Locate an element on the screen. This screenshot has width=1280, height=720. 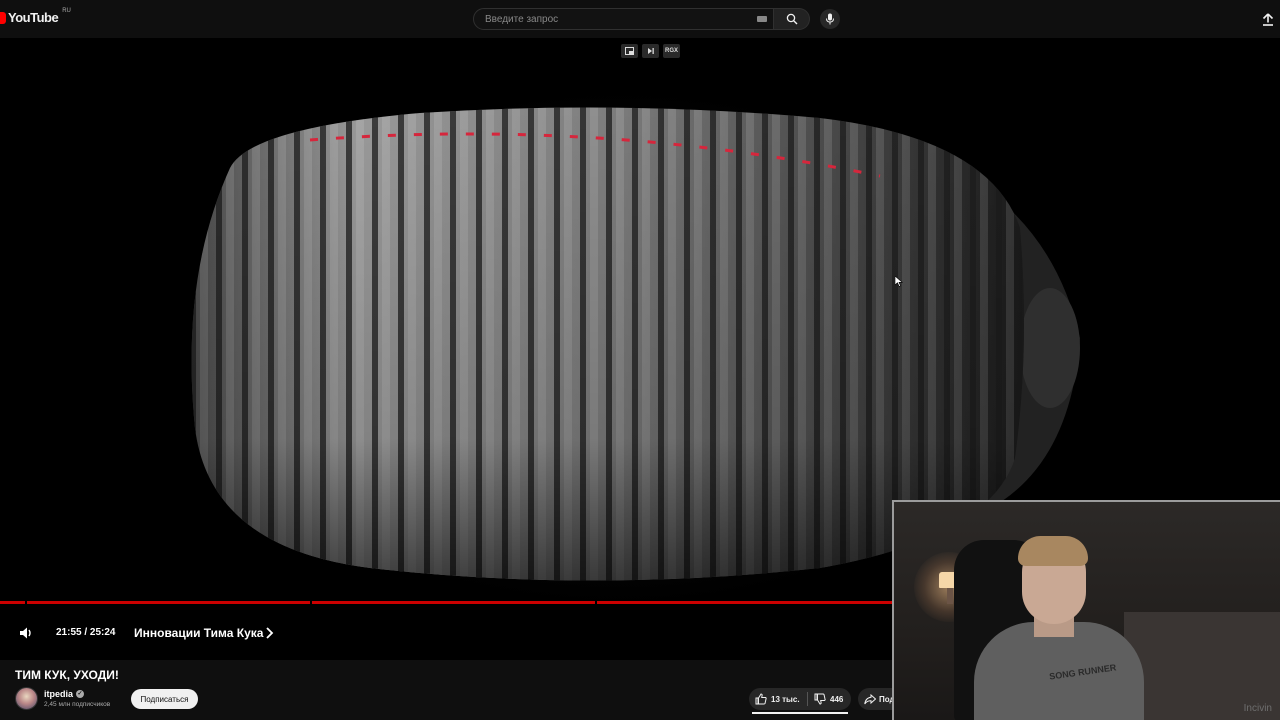
video-title: ТИМ КУК, УХОДИ! is located at coordinates (67, 675).